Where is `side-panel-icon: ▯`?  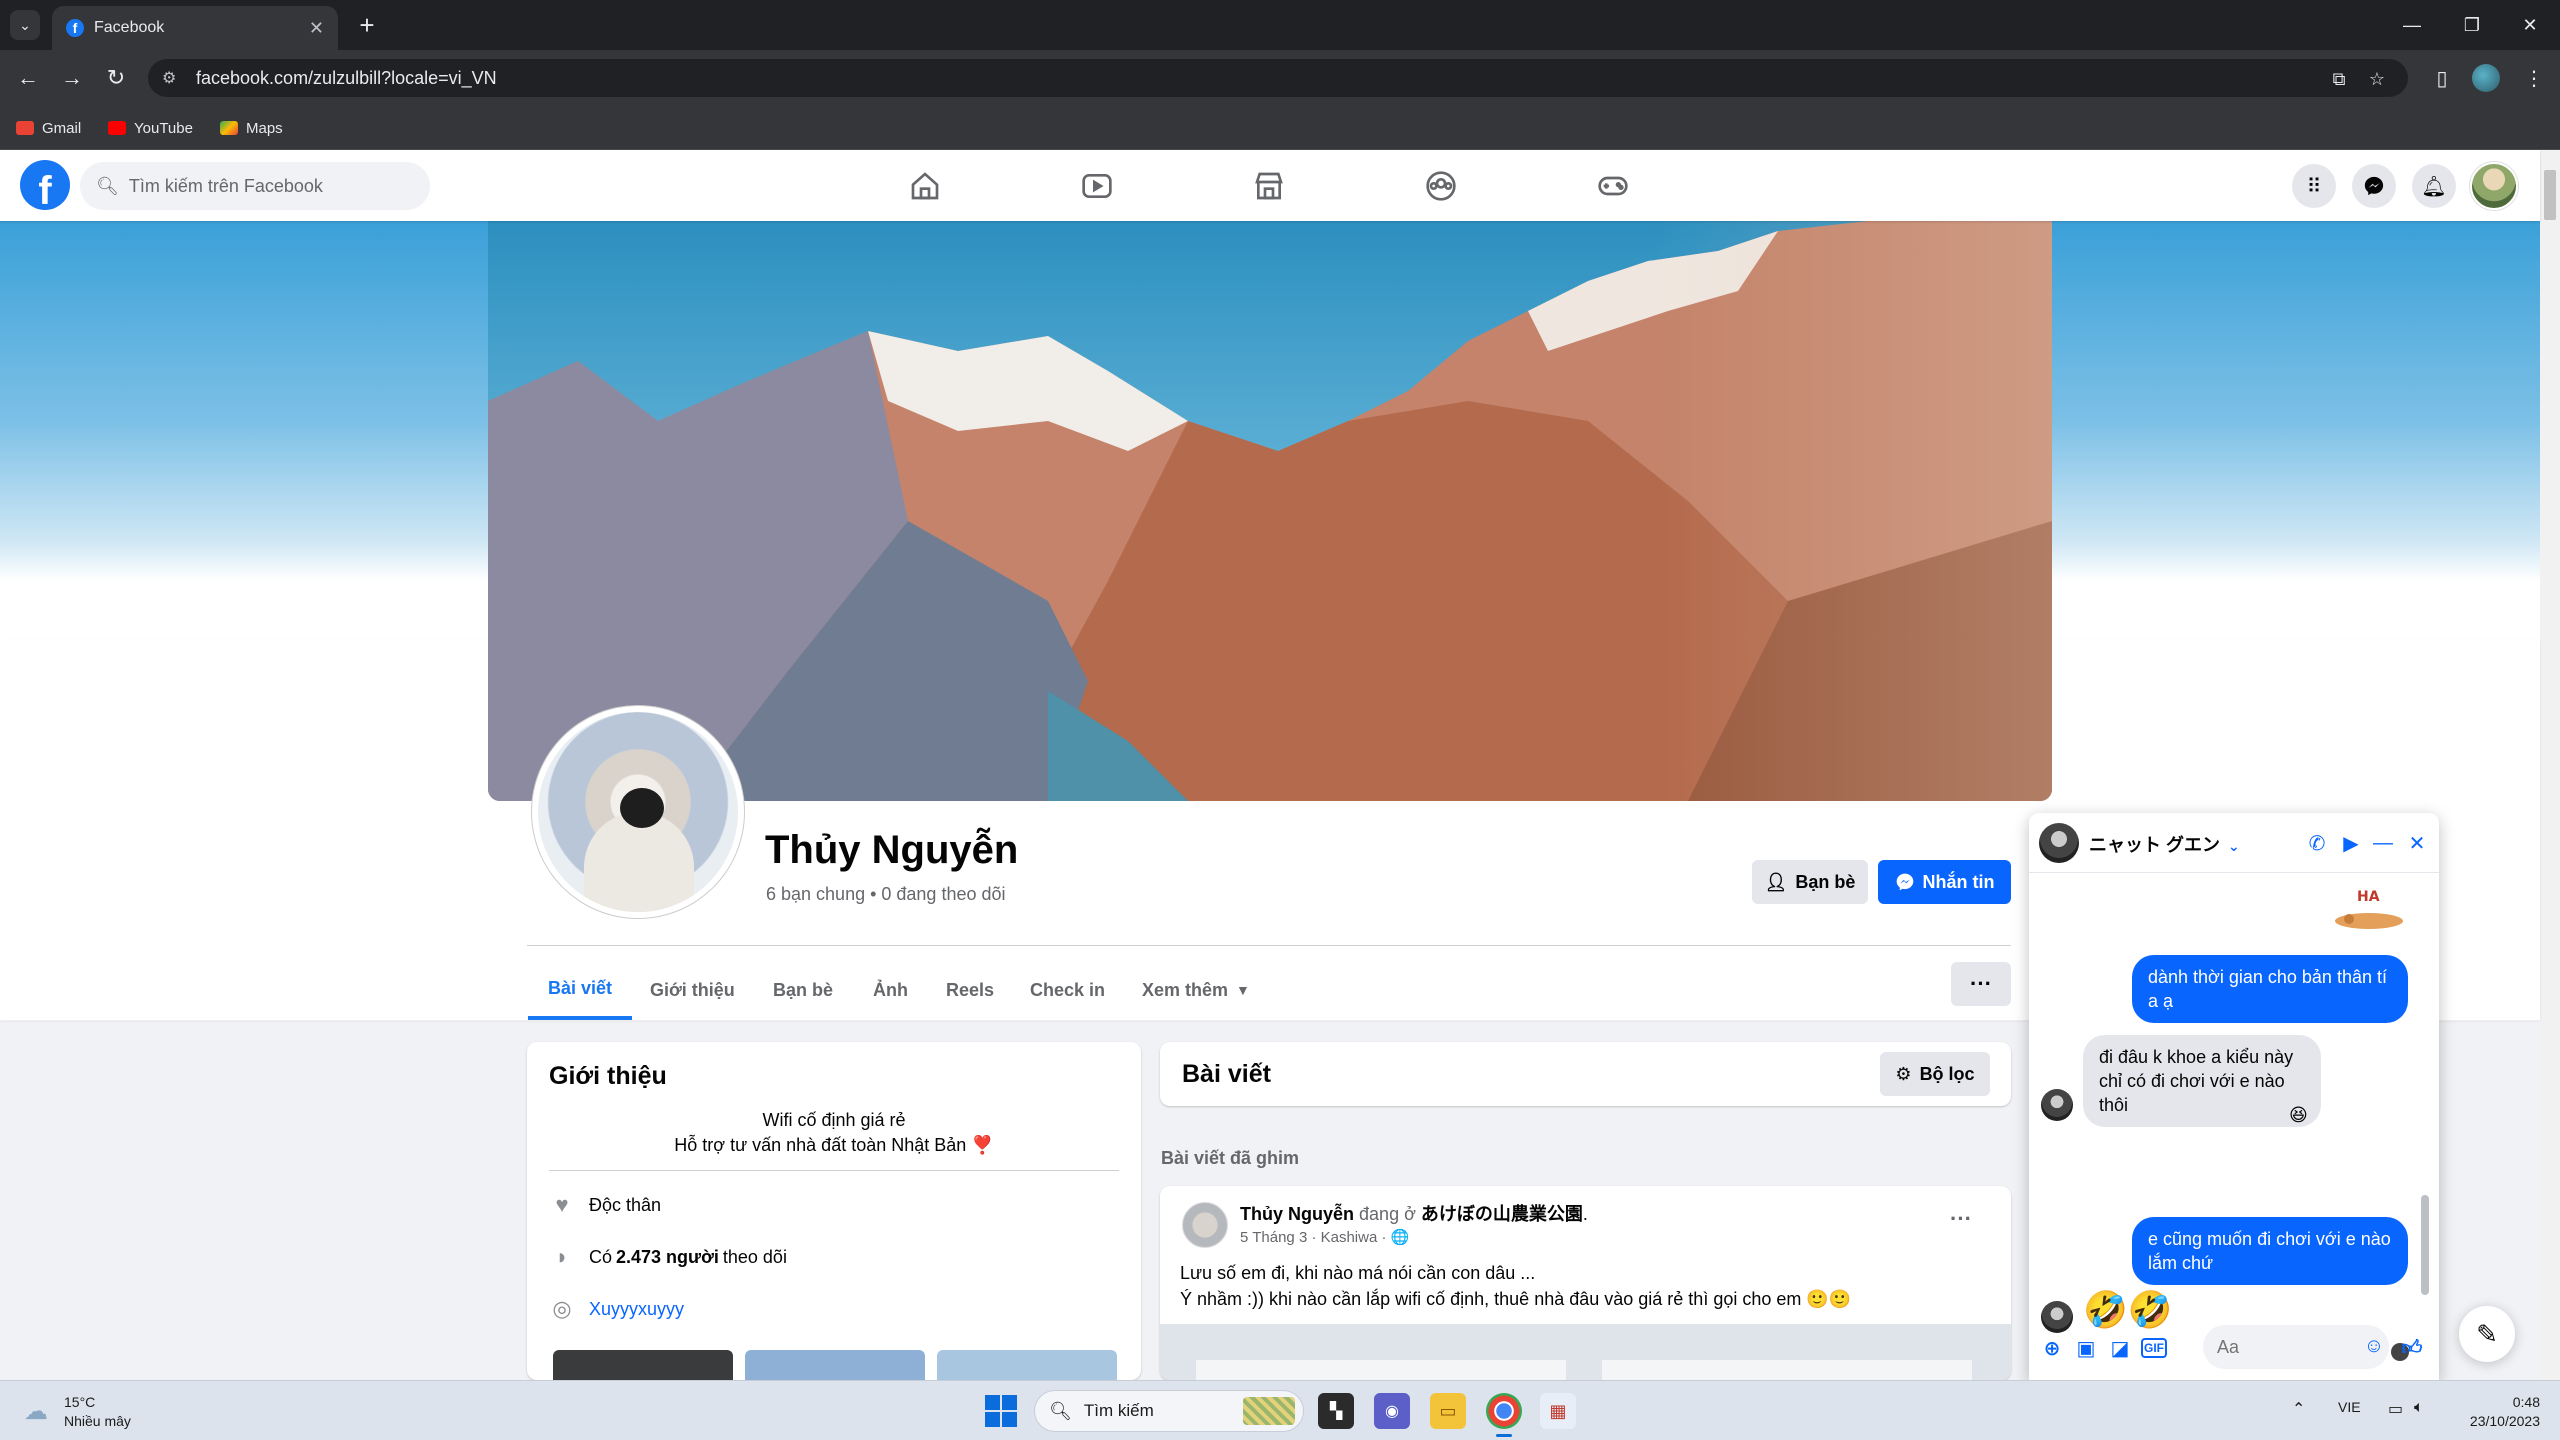 side-panel-icon: ▯ is located at coordinates (2442, 78).